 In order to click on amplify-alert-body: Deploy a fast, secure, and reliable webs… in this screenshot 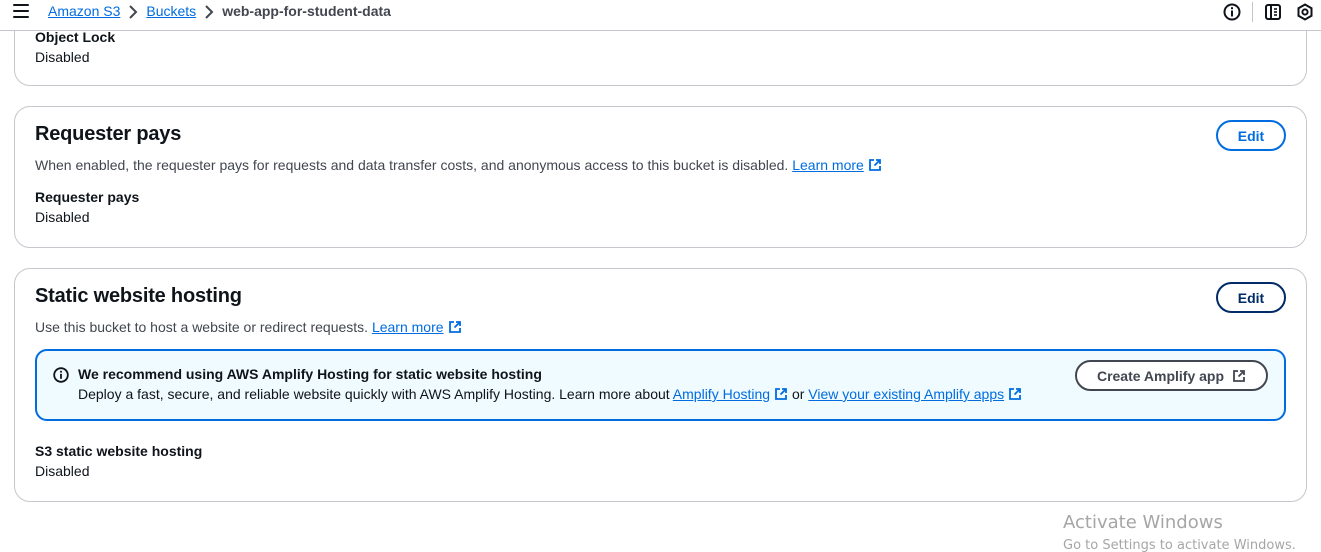, I will do `click(550, 395)`.